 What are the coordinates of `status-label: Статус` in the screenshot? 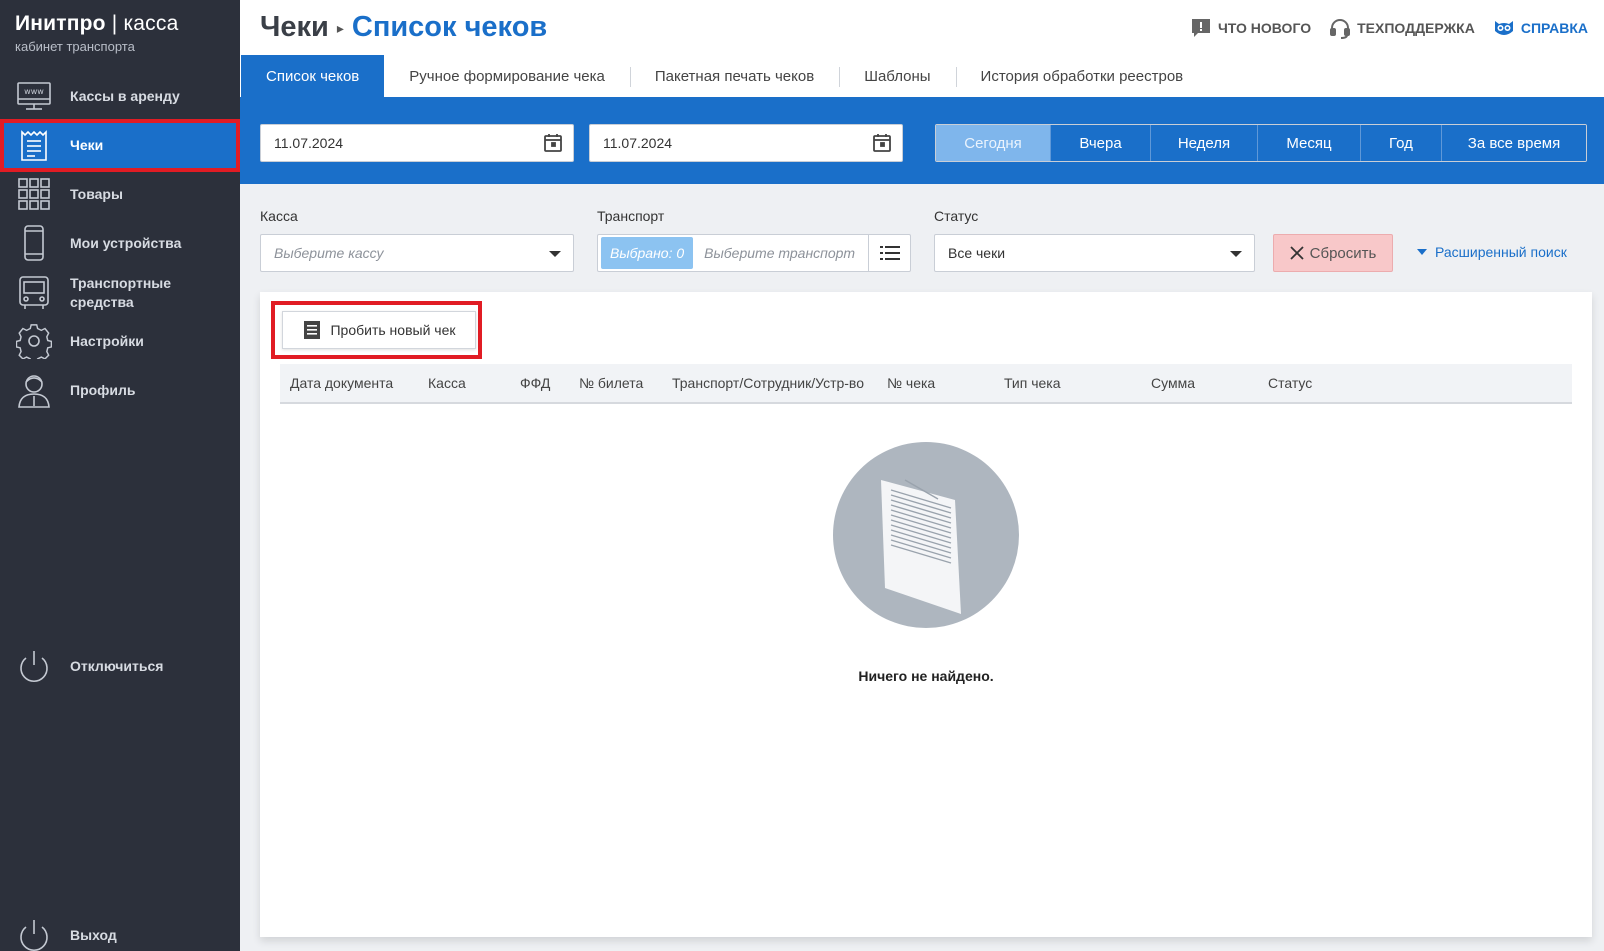 It's located at (956, 216).